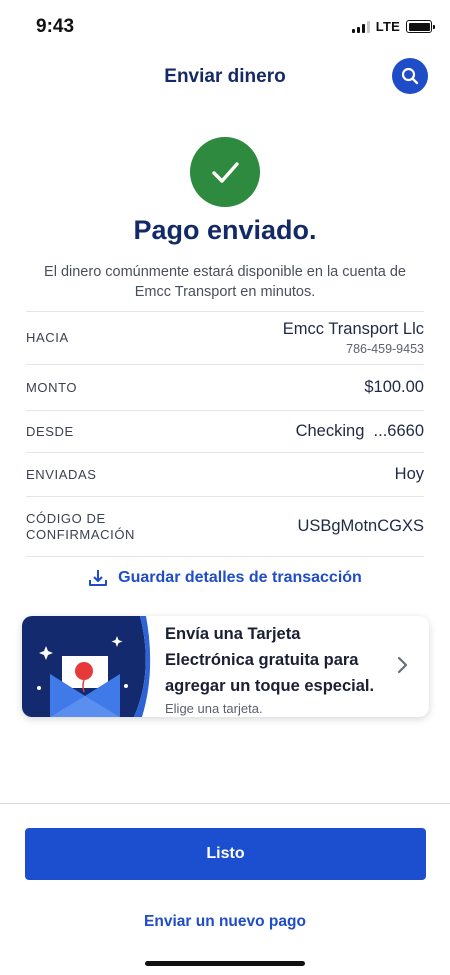 This screenshot has width=450, height=975. I want to click on checkmark-icon, so click(225, 172).